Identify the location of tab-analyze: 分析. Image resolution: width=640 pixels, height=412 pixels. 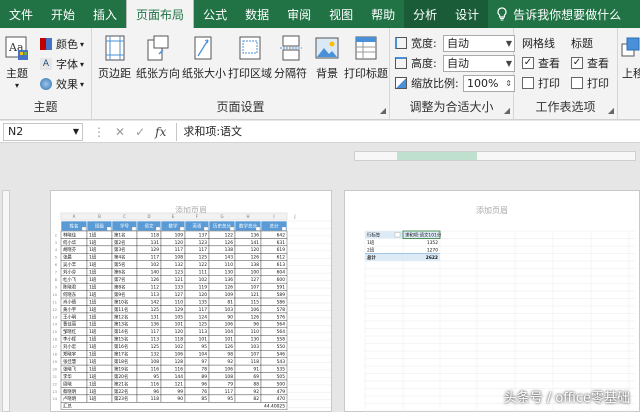
(425, 14).